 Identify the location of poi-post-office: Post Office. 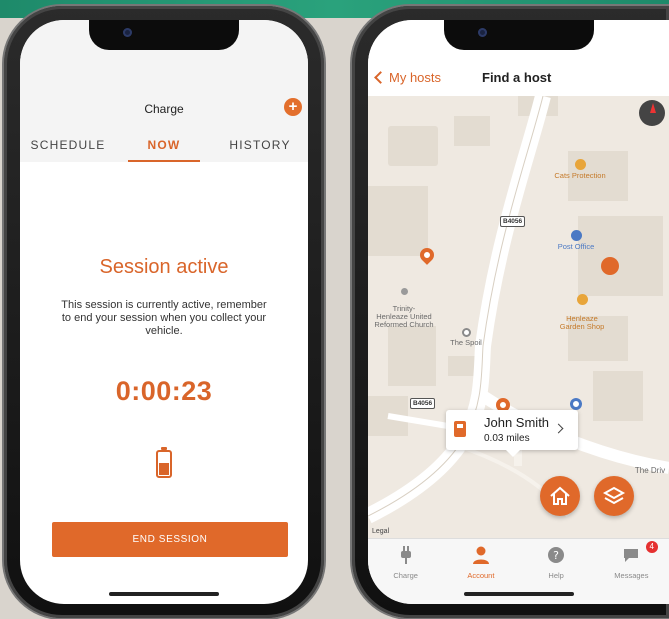
(576, 240).